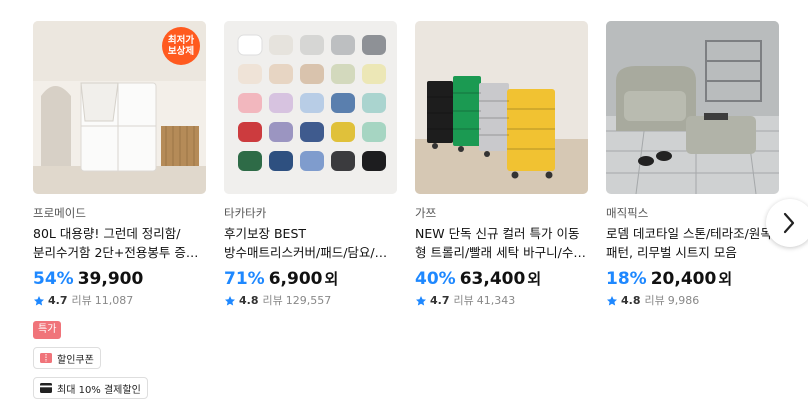  I want to click on rating-line: 4.8 리뷰 129,557, so click(310, 301).